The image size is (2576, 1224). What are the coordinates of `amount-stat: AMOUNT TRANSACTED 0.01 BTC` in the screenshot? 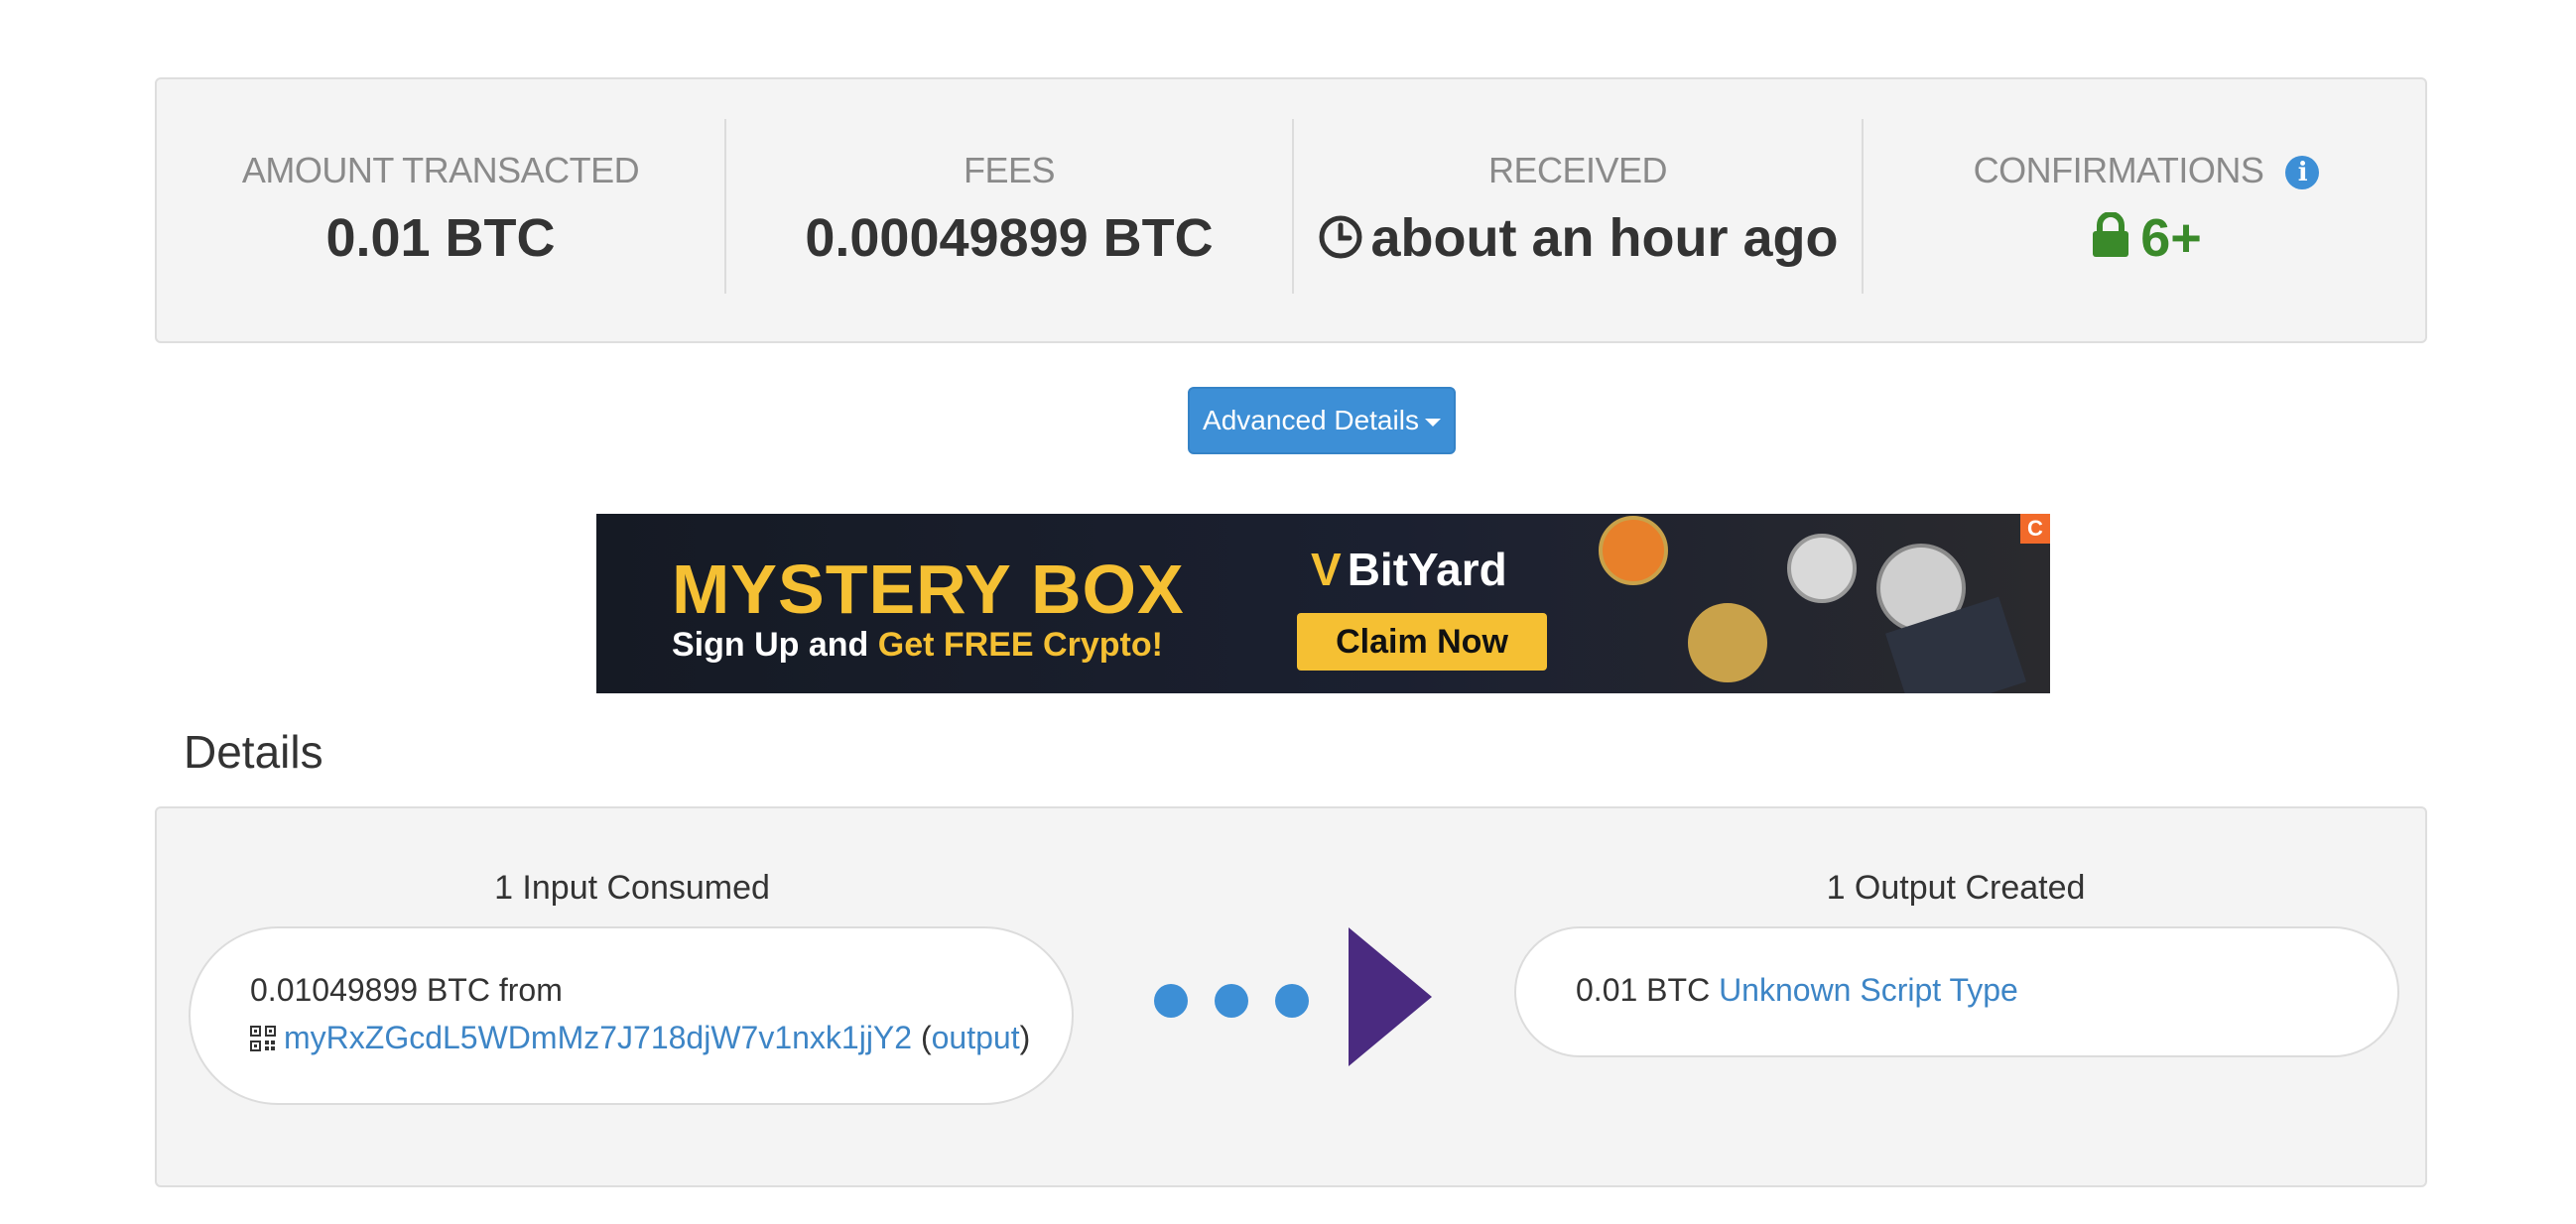 It's located at (441, 206).